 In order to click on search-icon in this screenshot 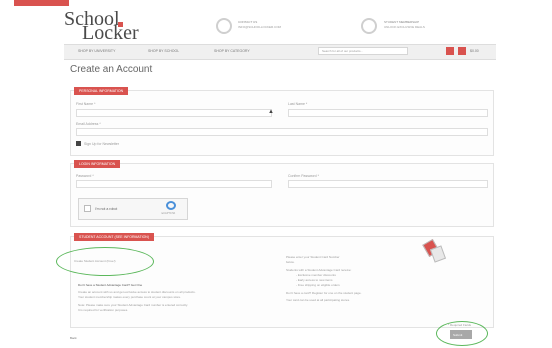, I will do `click(450, 51)`.